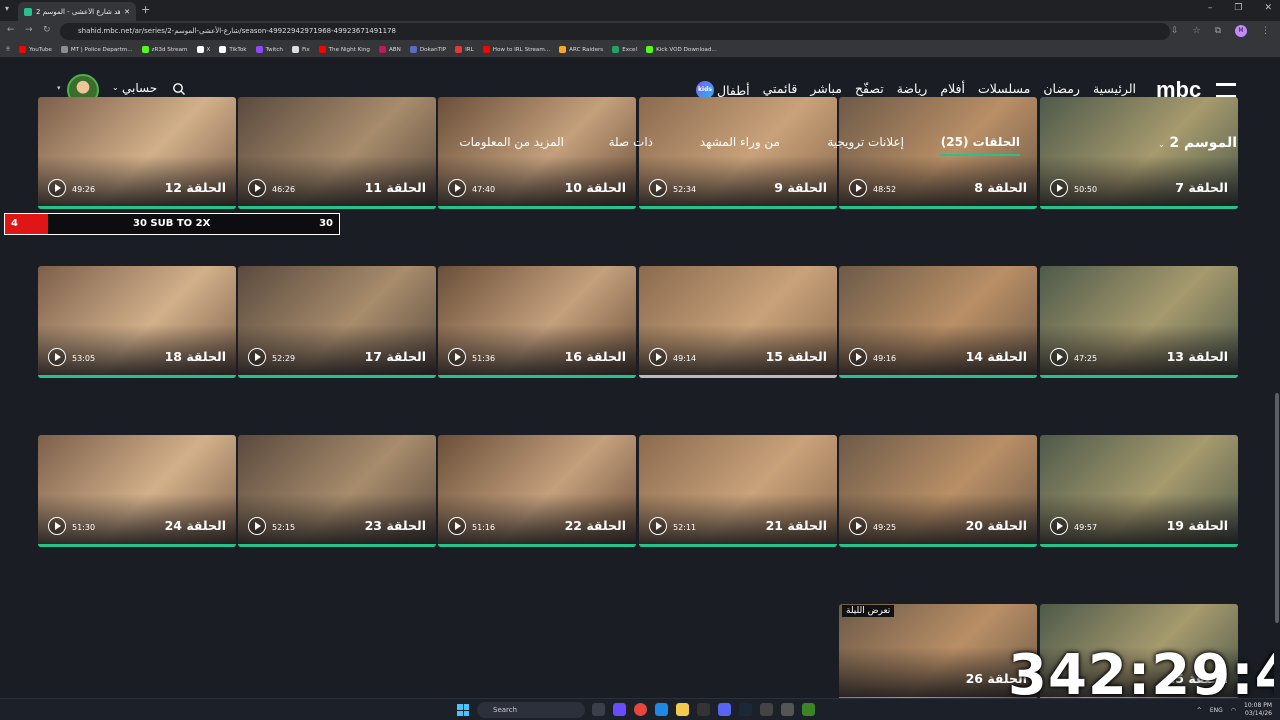  I want to click on episode-card: الحلقة 18 53:05, so click(137, 322).